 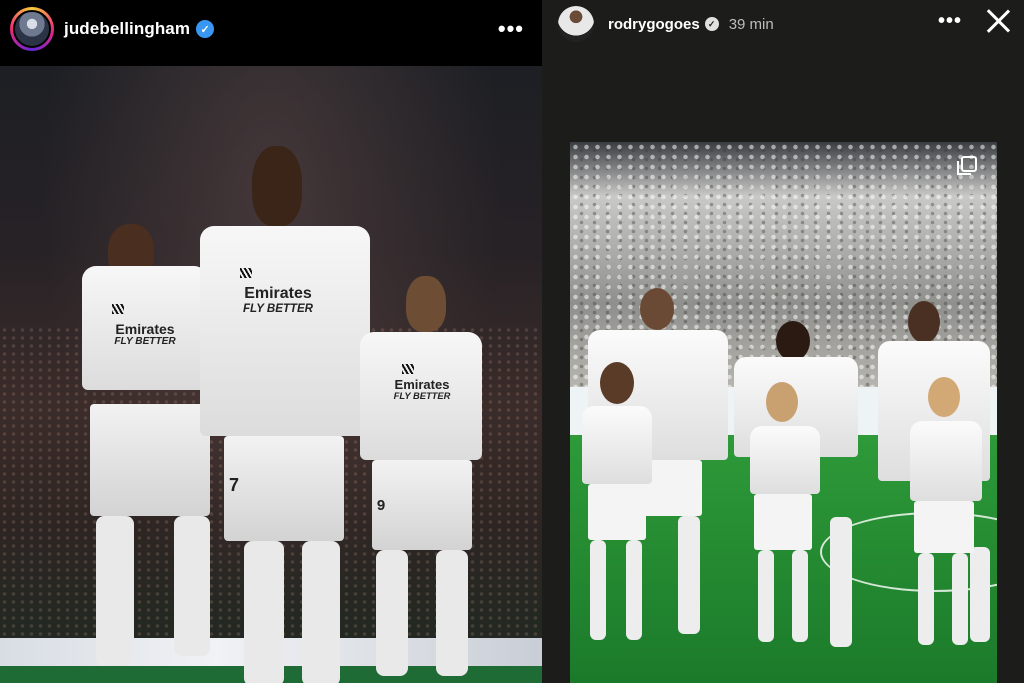 What do you see at coordinates (381, 505) in the screenshot?
I see `shorts-number: 9` at bounding box center [381, 505].